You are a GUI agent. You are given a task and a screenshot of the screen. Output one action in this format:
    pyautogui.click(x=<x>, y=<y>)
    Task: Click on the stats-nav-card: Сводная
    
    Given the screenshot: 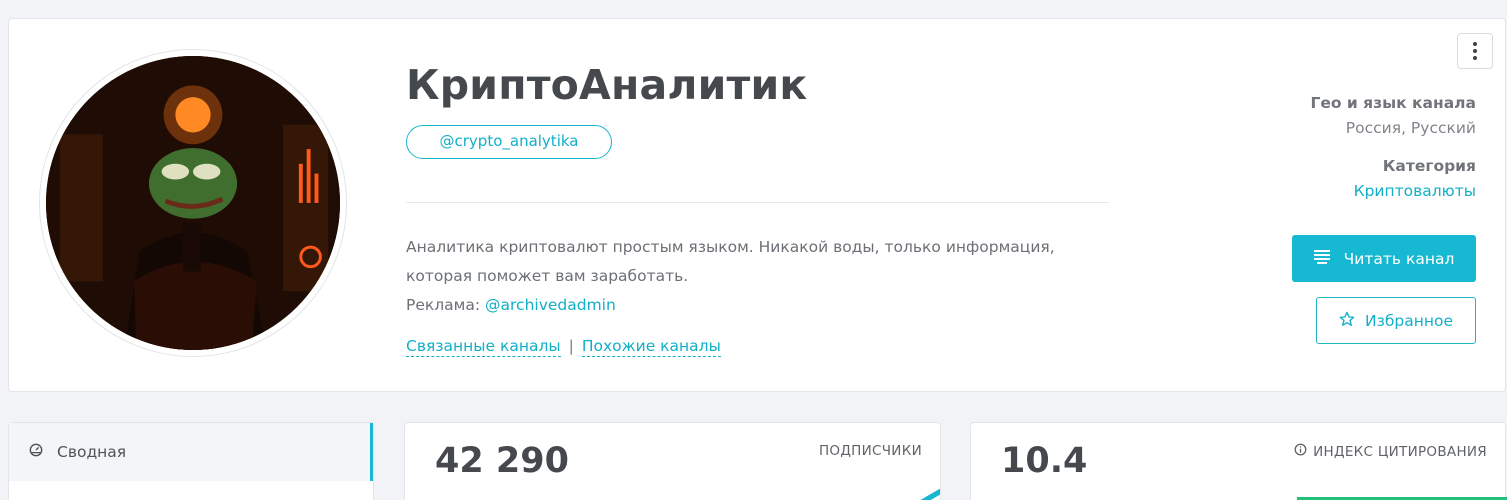 What is the action you would take?
    pyautogui.click(x=191, y=461)
    